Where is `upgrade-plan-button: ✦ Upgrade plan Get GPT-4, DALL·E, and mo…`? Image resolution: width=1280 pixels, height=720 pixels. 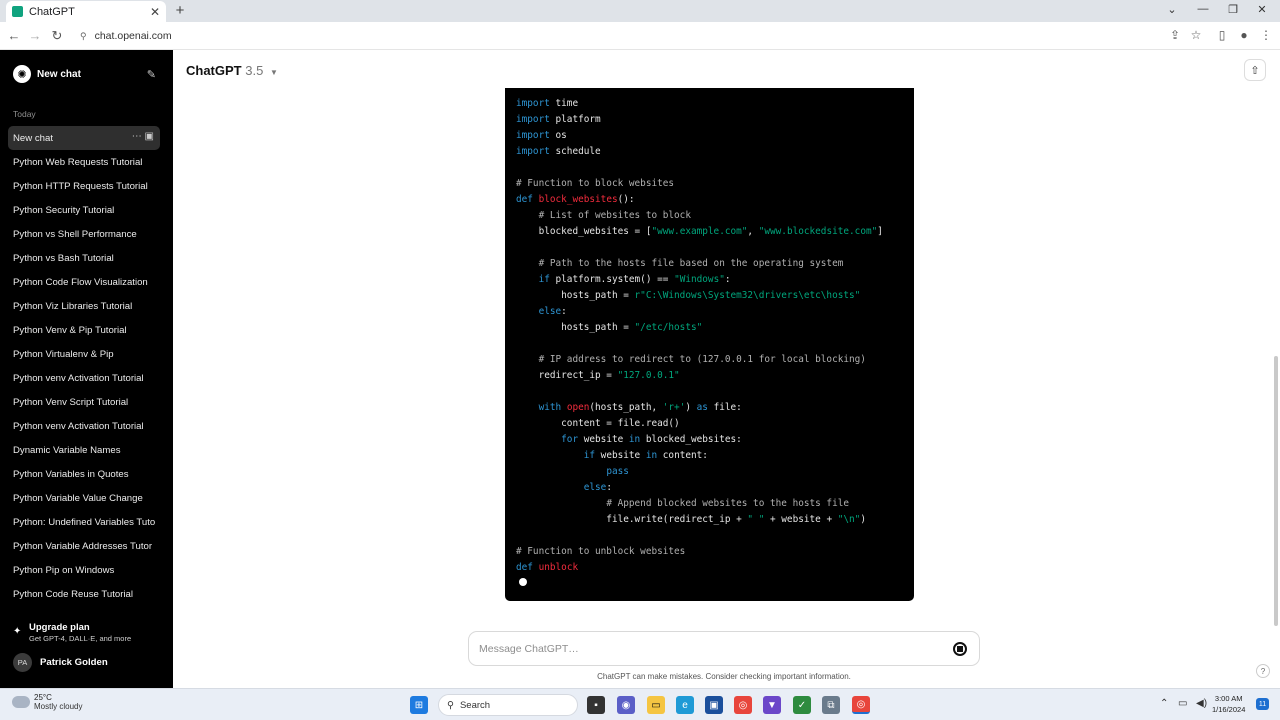
upgrade-plan-button: ✦ Upgrade plan Get GPT-4, DALL·E, and mo… is located at coordinates (88, 635).